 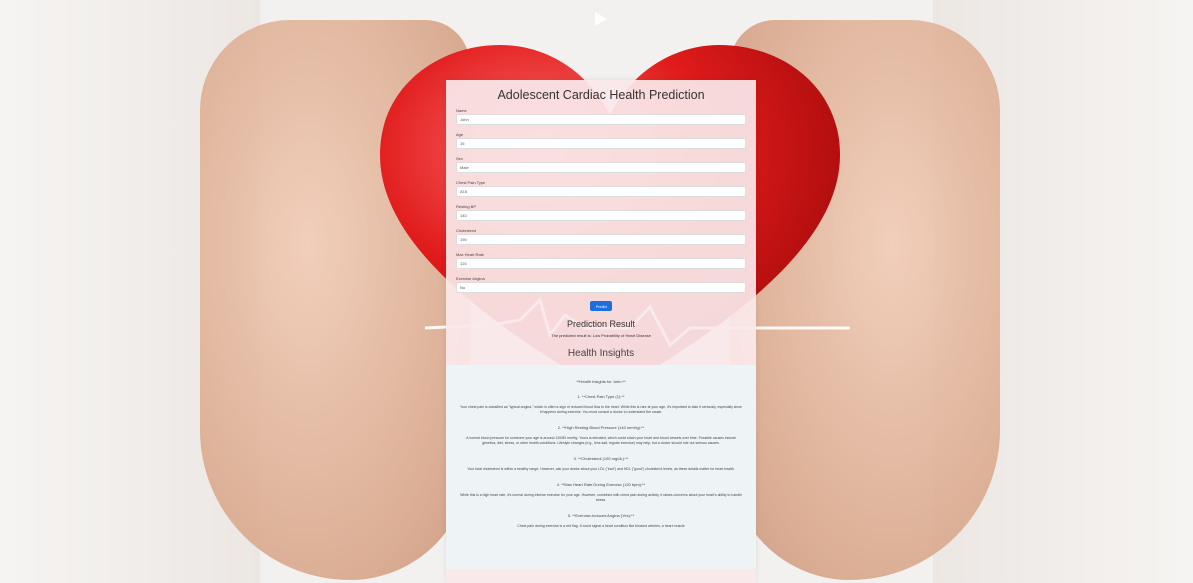 I want to click on field-exercise-angina: Exercise Angina No, so click(x=601, y=284).